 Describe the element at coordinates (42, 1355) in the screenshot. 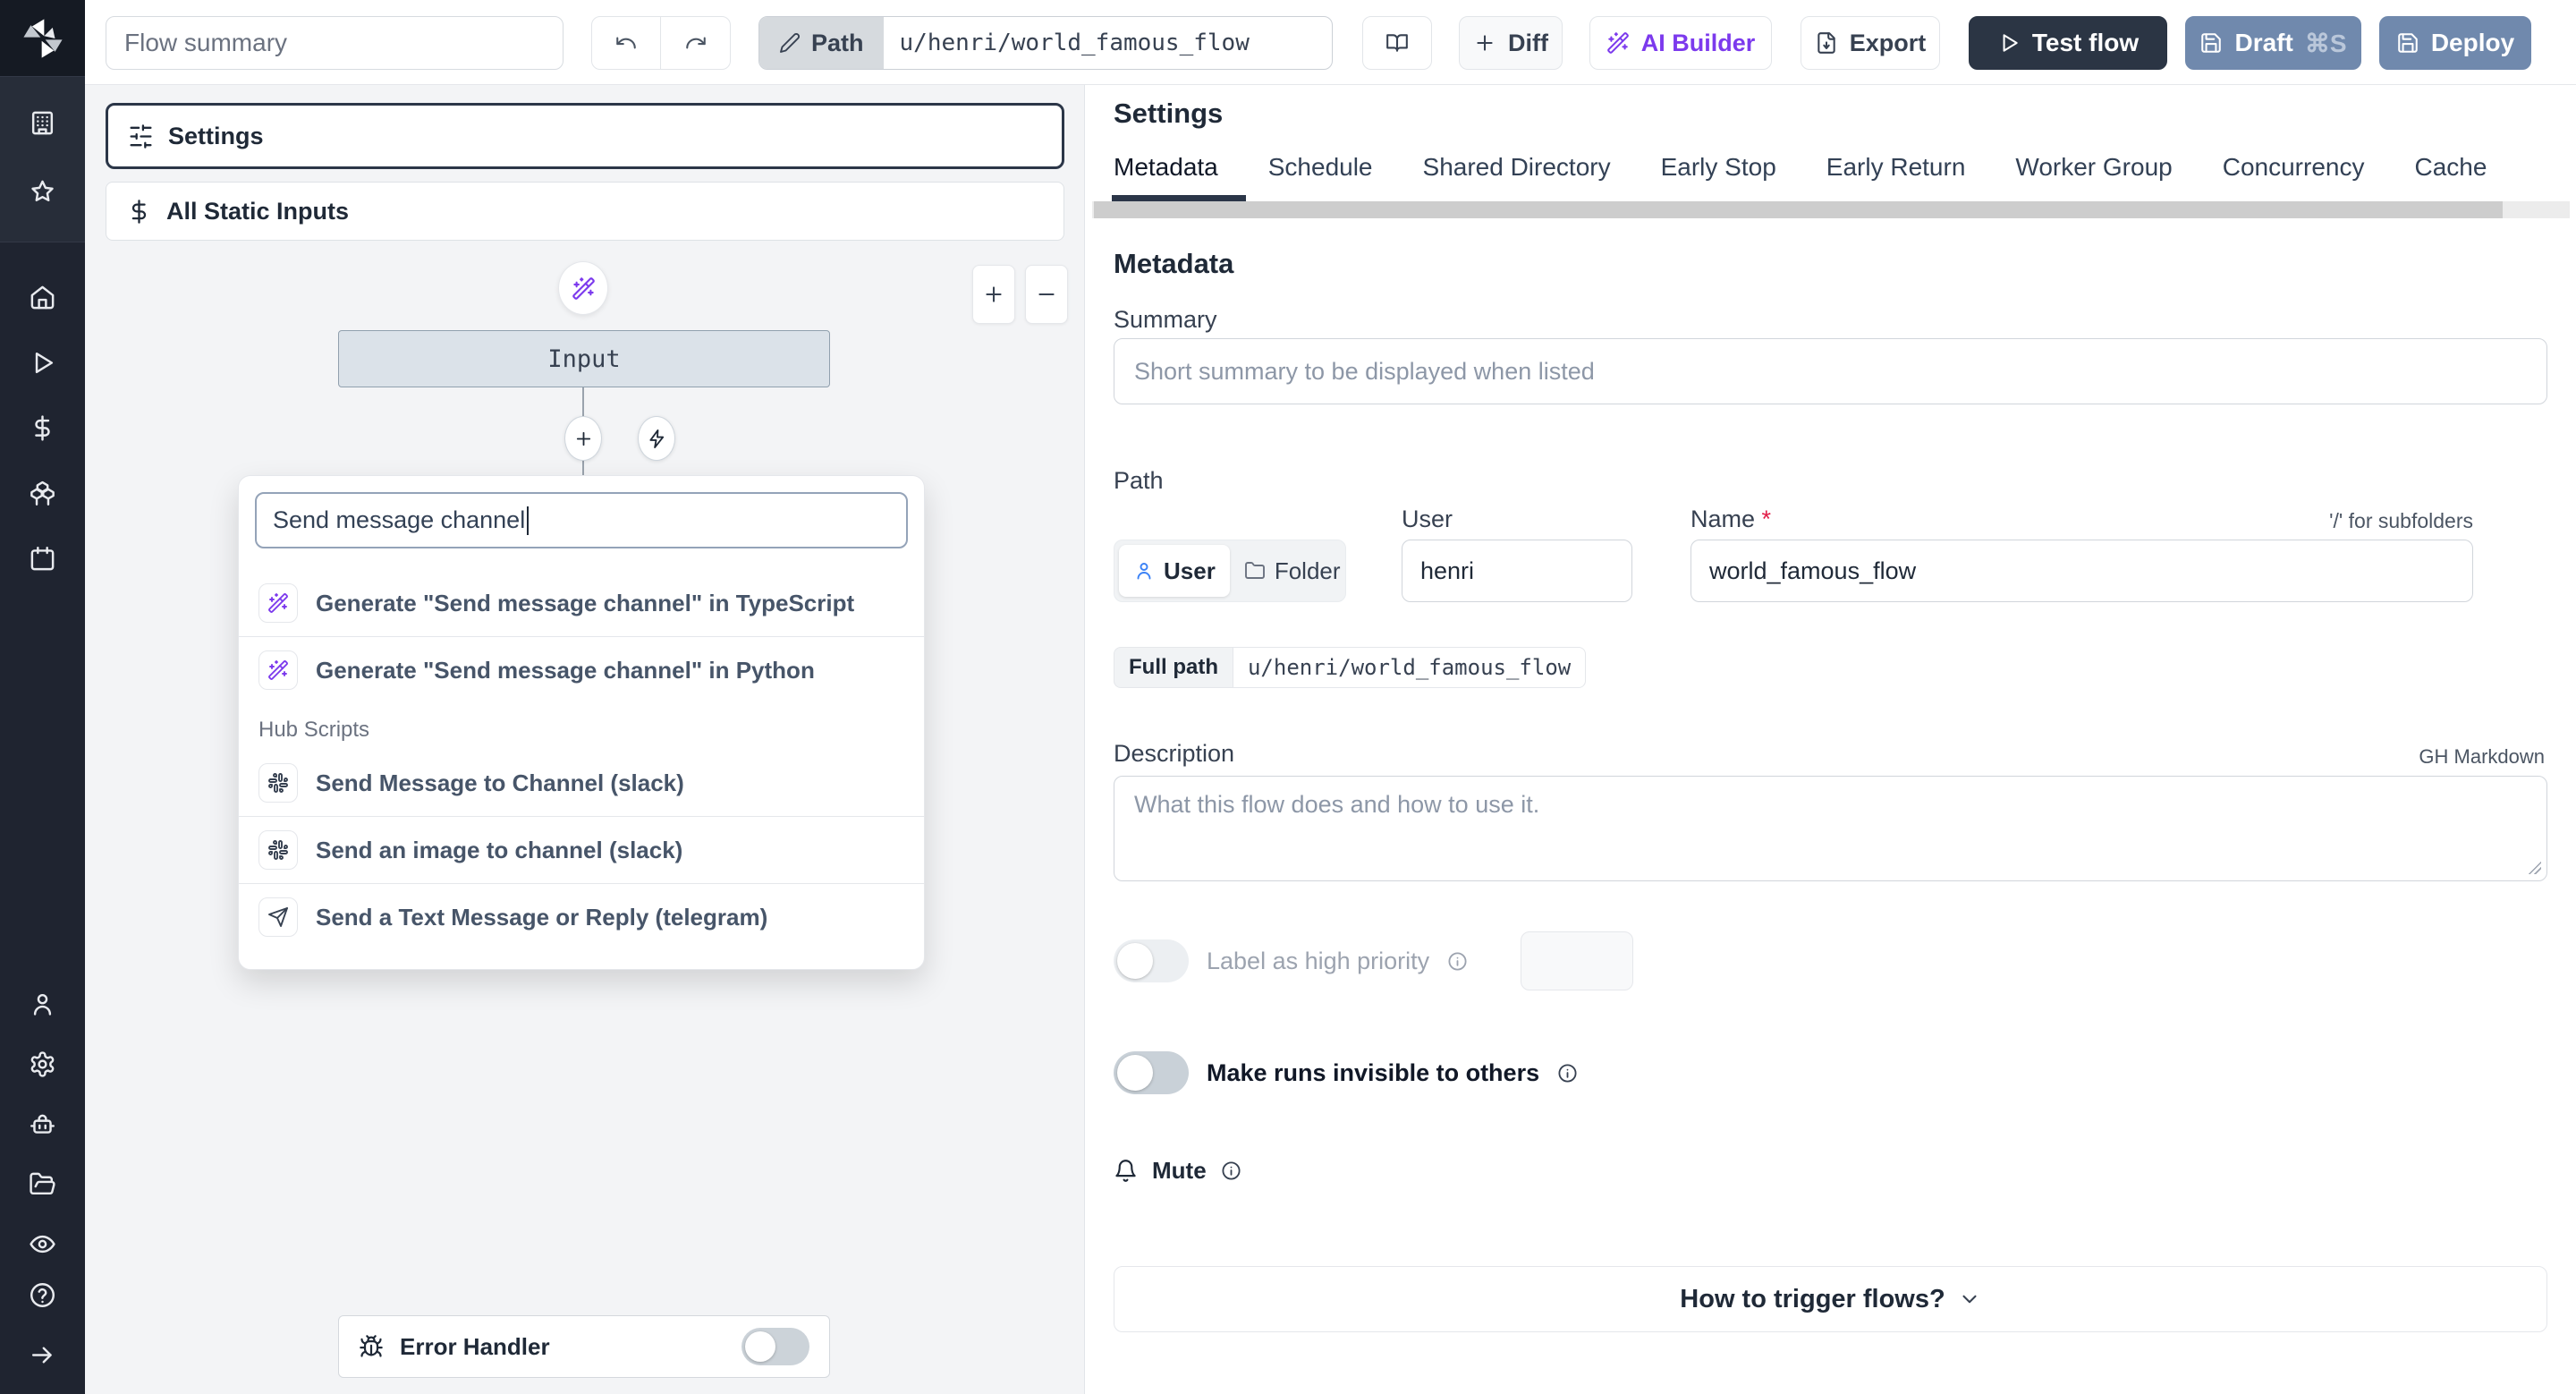

I see `expand-arrow-icon` at that location.